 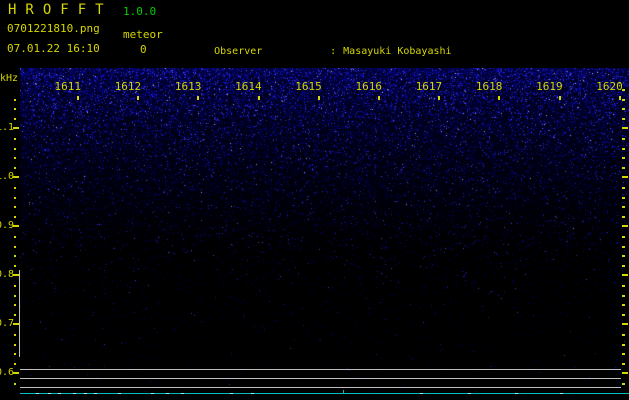 What do you see at coordinates (402, 43) in the screenshot?
I see `info-row-observer: Observer: Masayuki Kobayashi` at bounding box center [402, 43].